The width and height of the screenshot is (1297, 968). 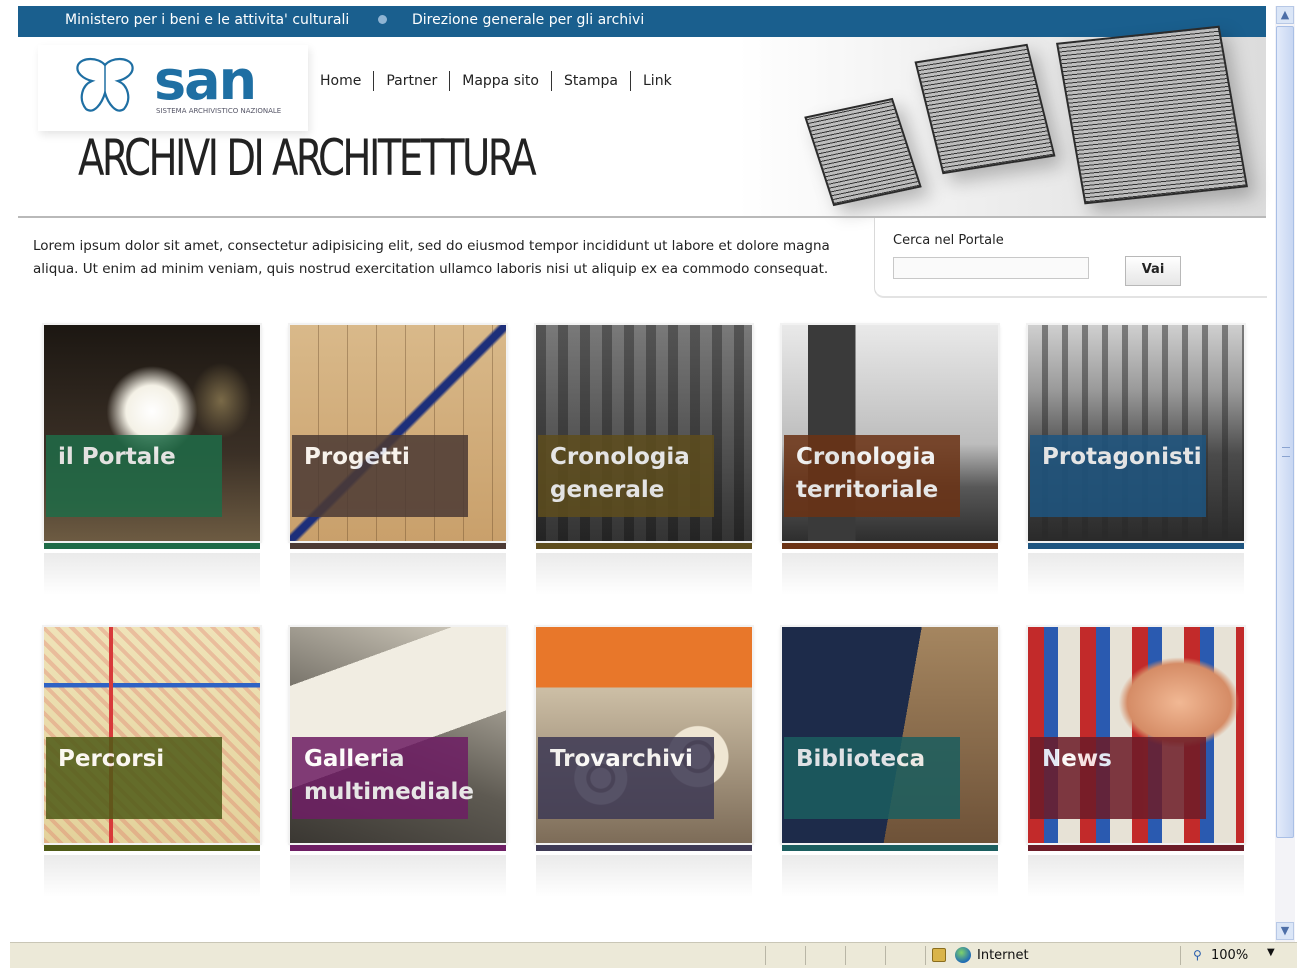 What do you see at coordinates (872, 778) in the screenshot?
I see `tile-label: Biblioteca` at bounding box center [872, 778].